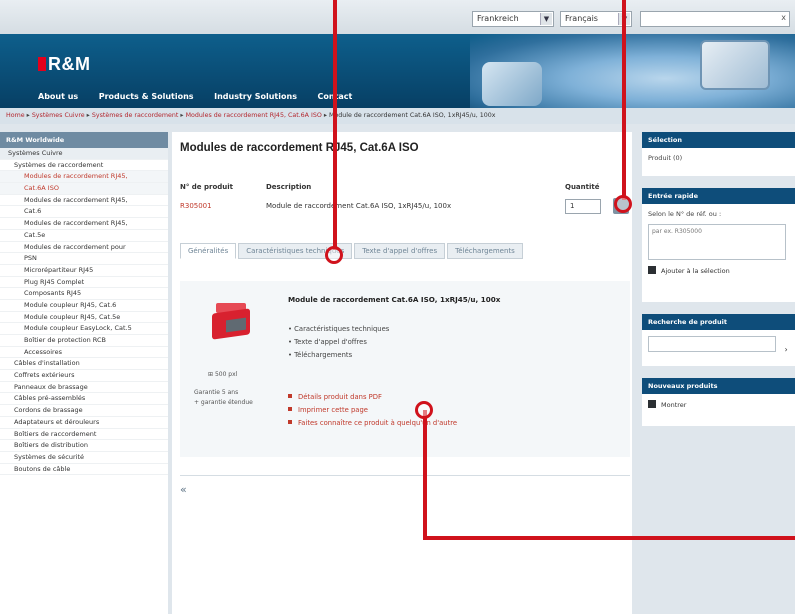 This screenshot has height=614, width=795. Describe the element at coordinates (84, 423) in the screenshot. I see `sidebar-item: Adaptateurs et dérouleurs` at that location.